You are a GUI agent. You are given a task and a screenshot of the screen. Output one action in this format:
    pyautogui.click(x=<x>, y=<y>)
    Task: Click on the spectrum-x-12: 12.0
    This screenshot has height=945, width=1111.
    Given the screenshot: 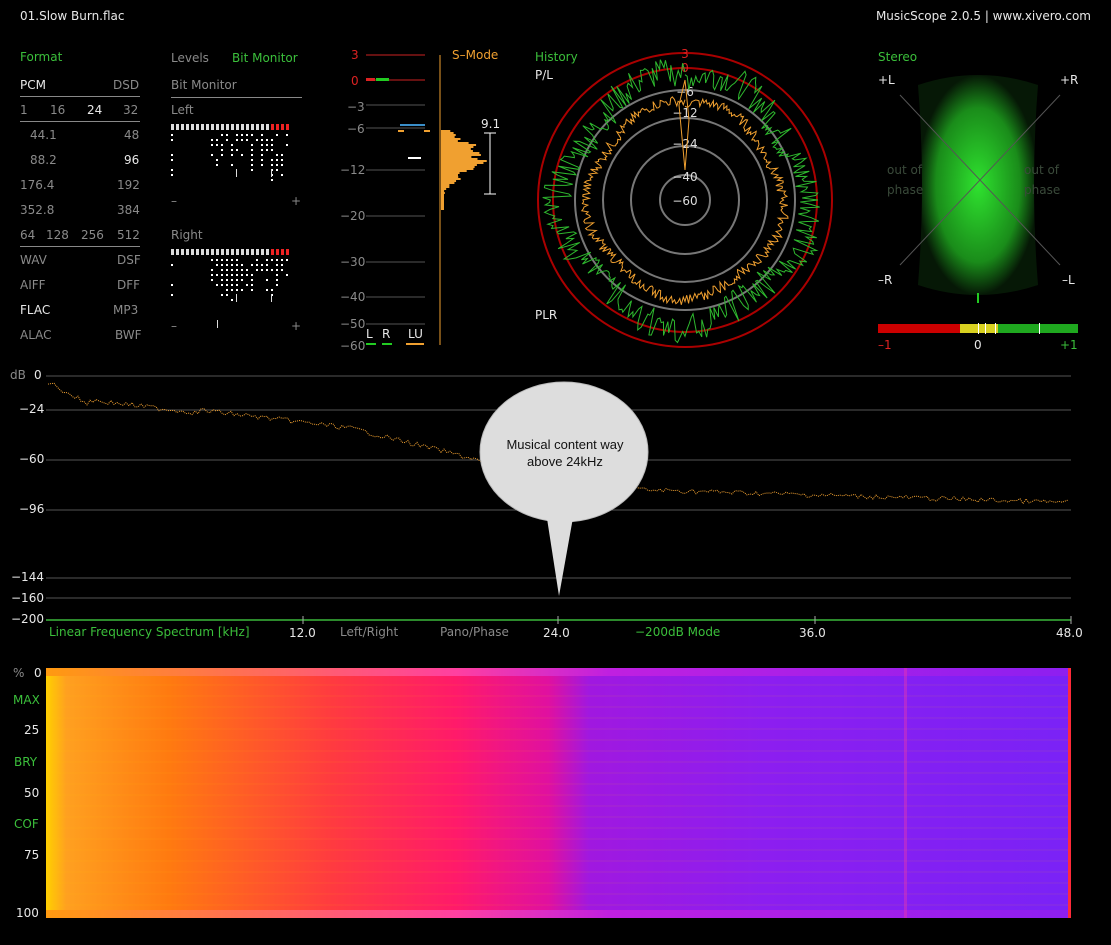 What is the action you would take?
    pyautogui.click(x=302, y=633)
    